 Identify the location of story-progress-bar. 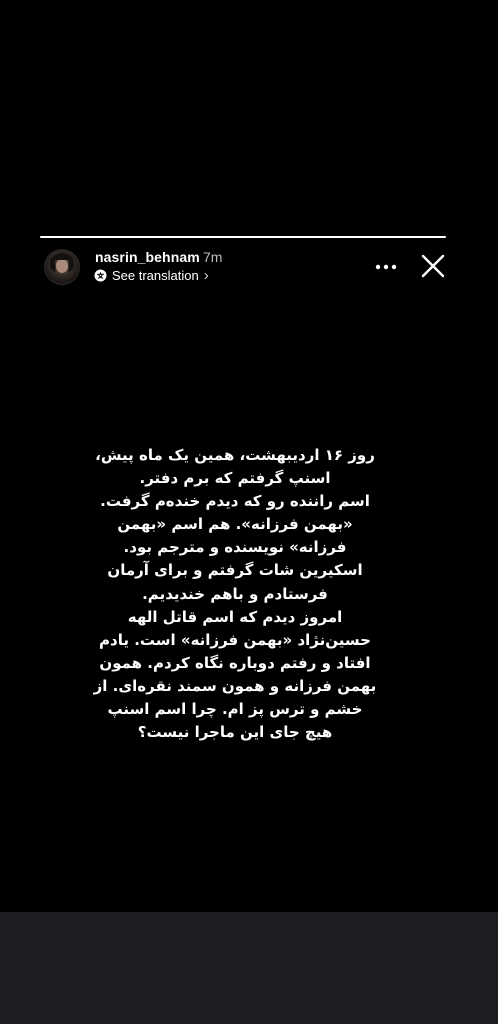
(243, 237).